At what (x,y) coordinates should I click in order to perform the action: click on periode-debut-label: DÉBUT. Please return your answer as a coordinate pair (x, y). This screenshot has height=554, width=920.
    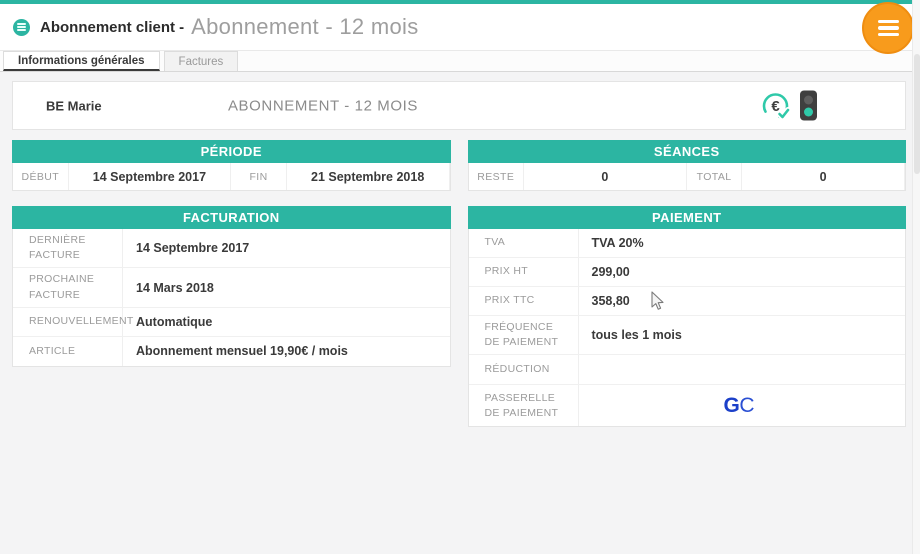
    Looking at the image, I should click on (40, 176).